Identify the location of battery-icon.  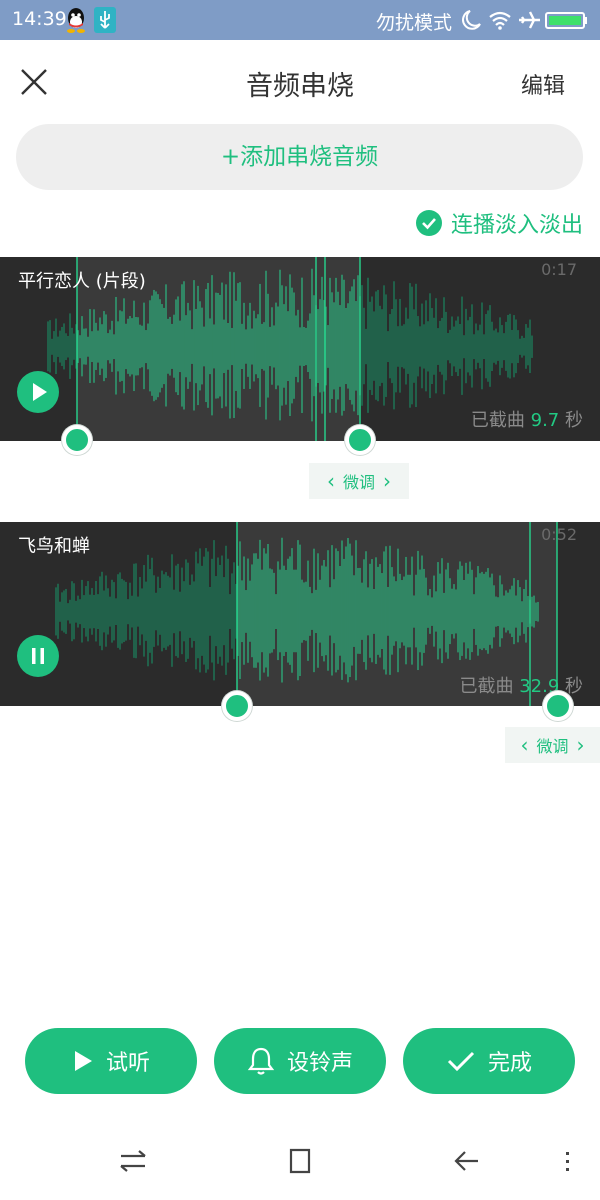
(566, 20).